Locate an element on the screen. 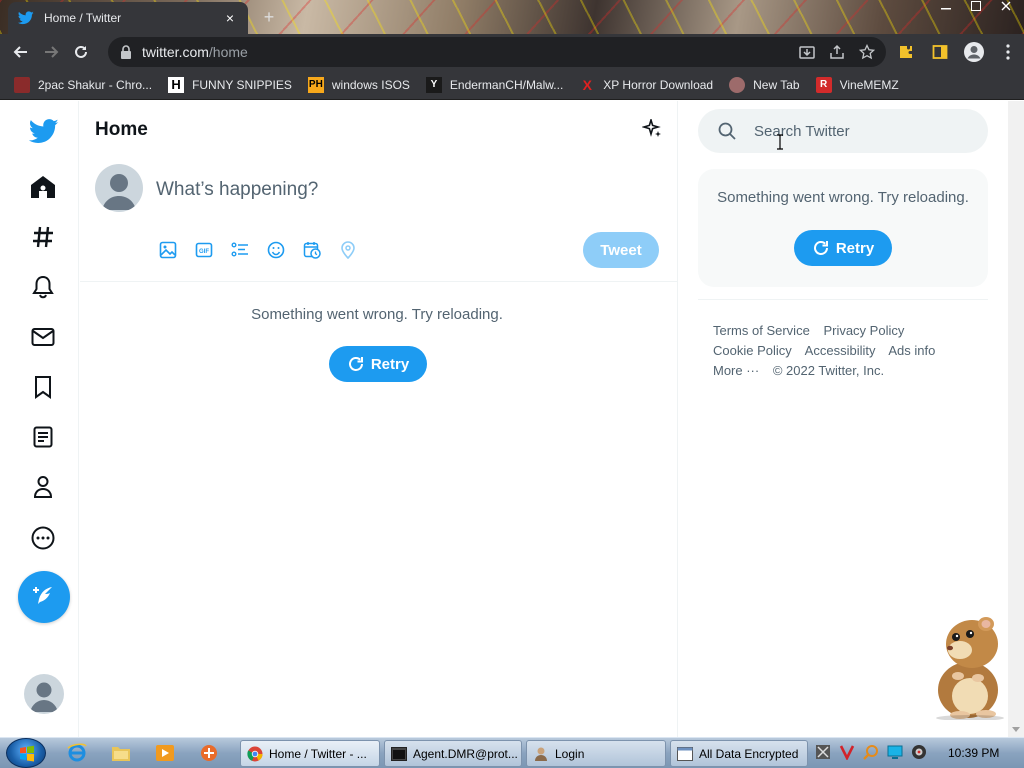 Image resolution: width=1024 pixels, height=768 pixels. lists-icon is located at coordinates (43, 437).